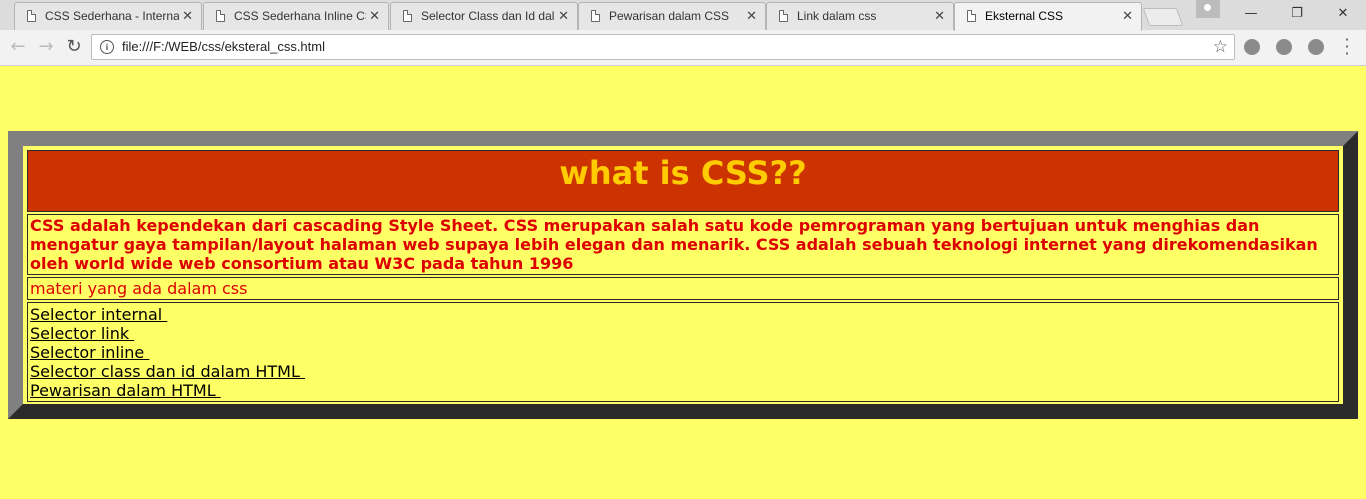 The height and width of the screenshot is (499, 1366). I want to click on tab-css-sederhana-inline: CSS Sederhana Inline CSS ✕, so click(296, 16).